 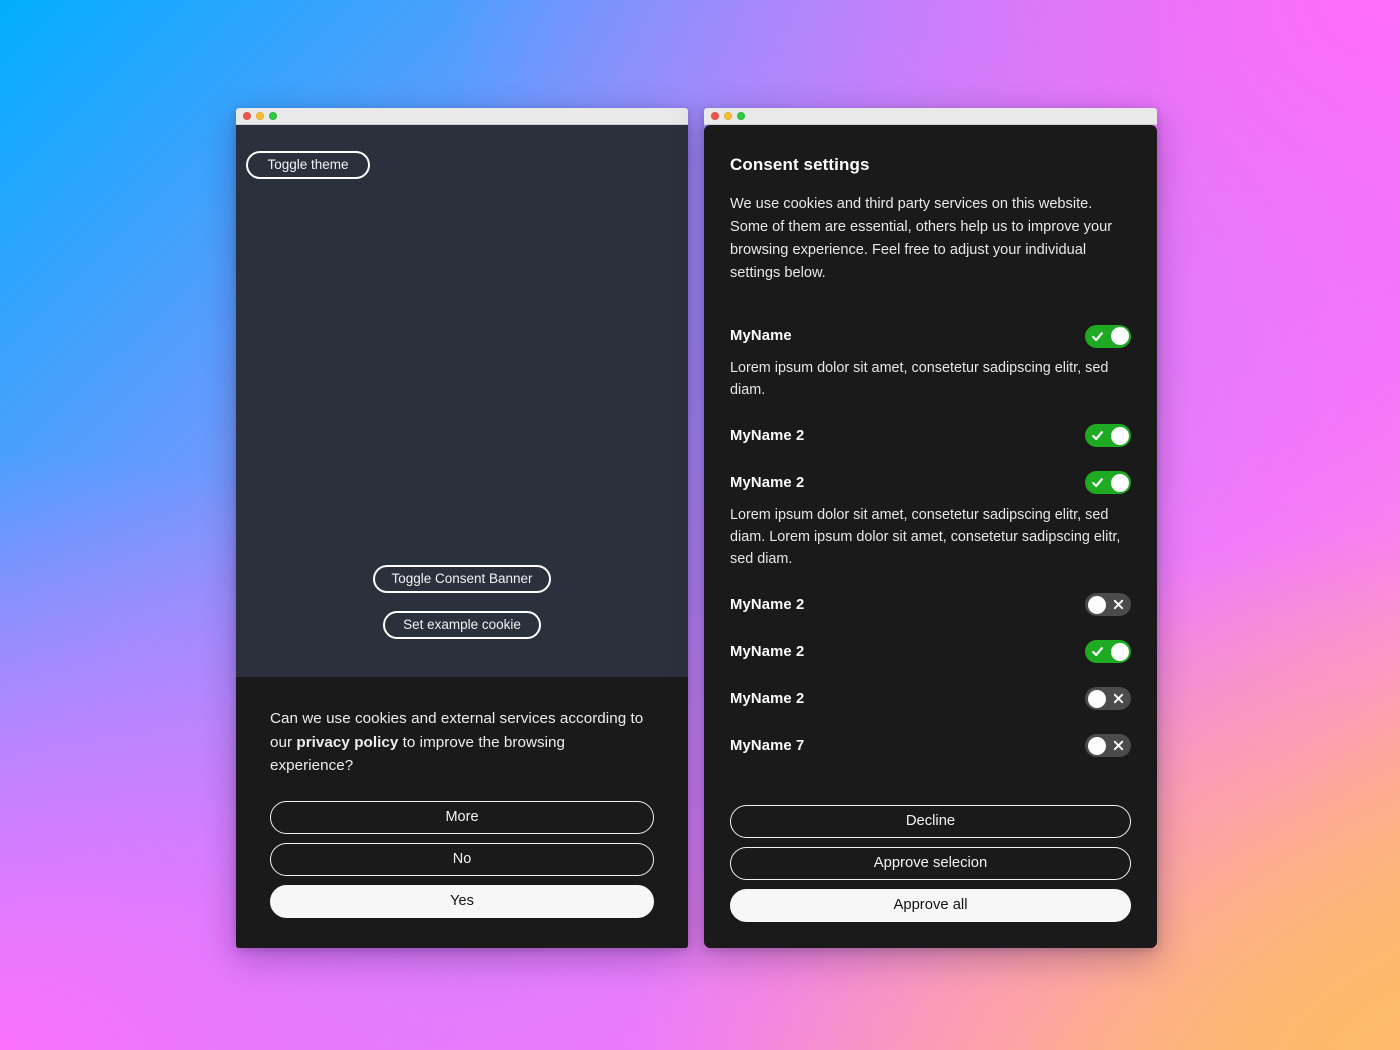 I want to click on banner-yes-button: Yes, so click(x=462, y=901).